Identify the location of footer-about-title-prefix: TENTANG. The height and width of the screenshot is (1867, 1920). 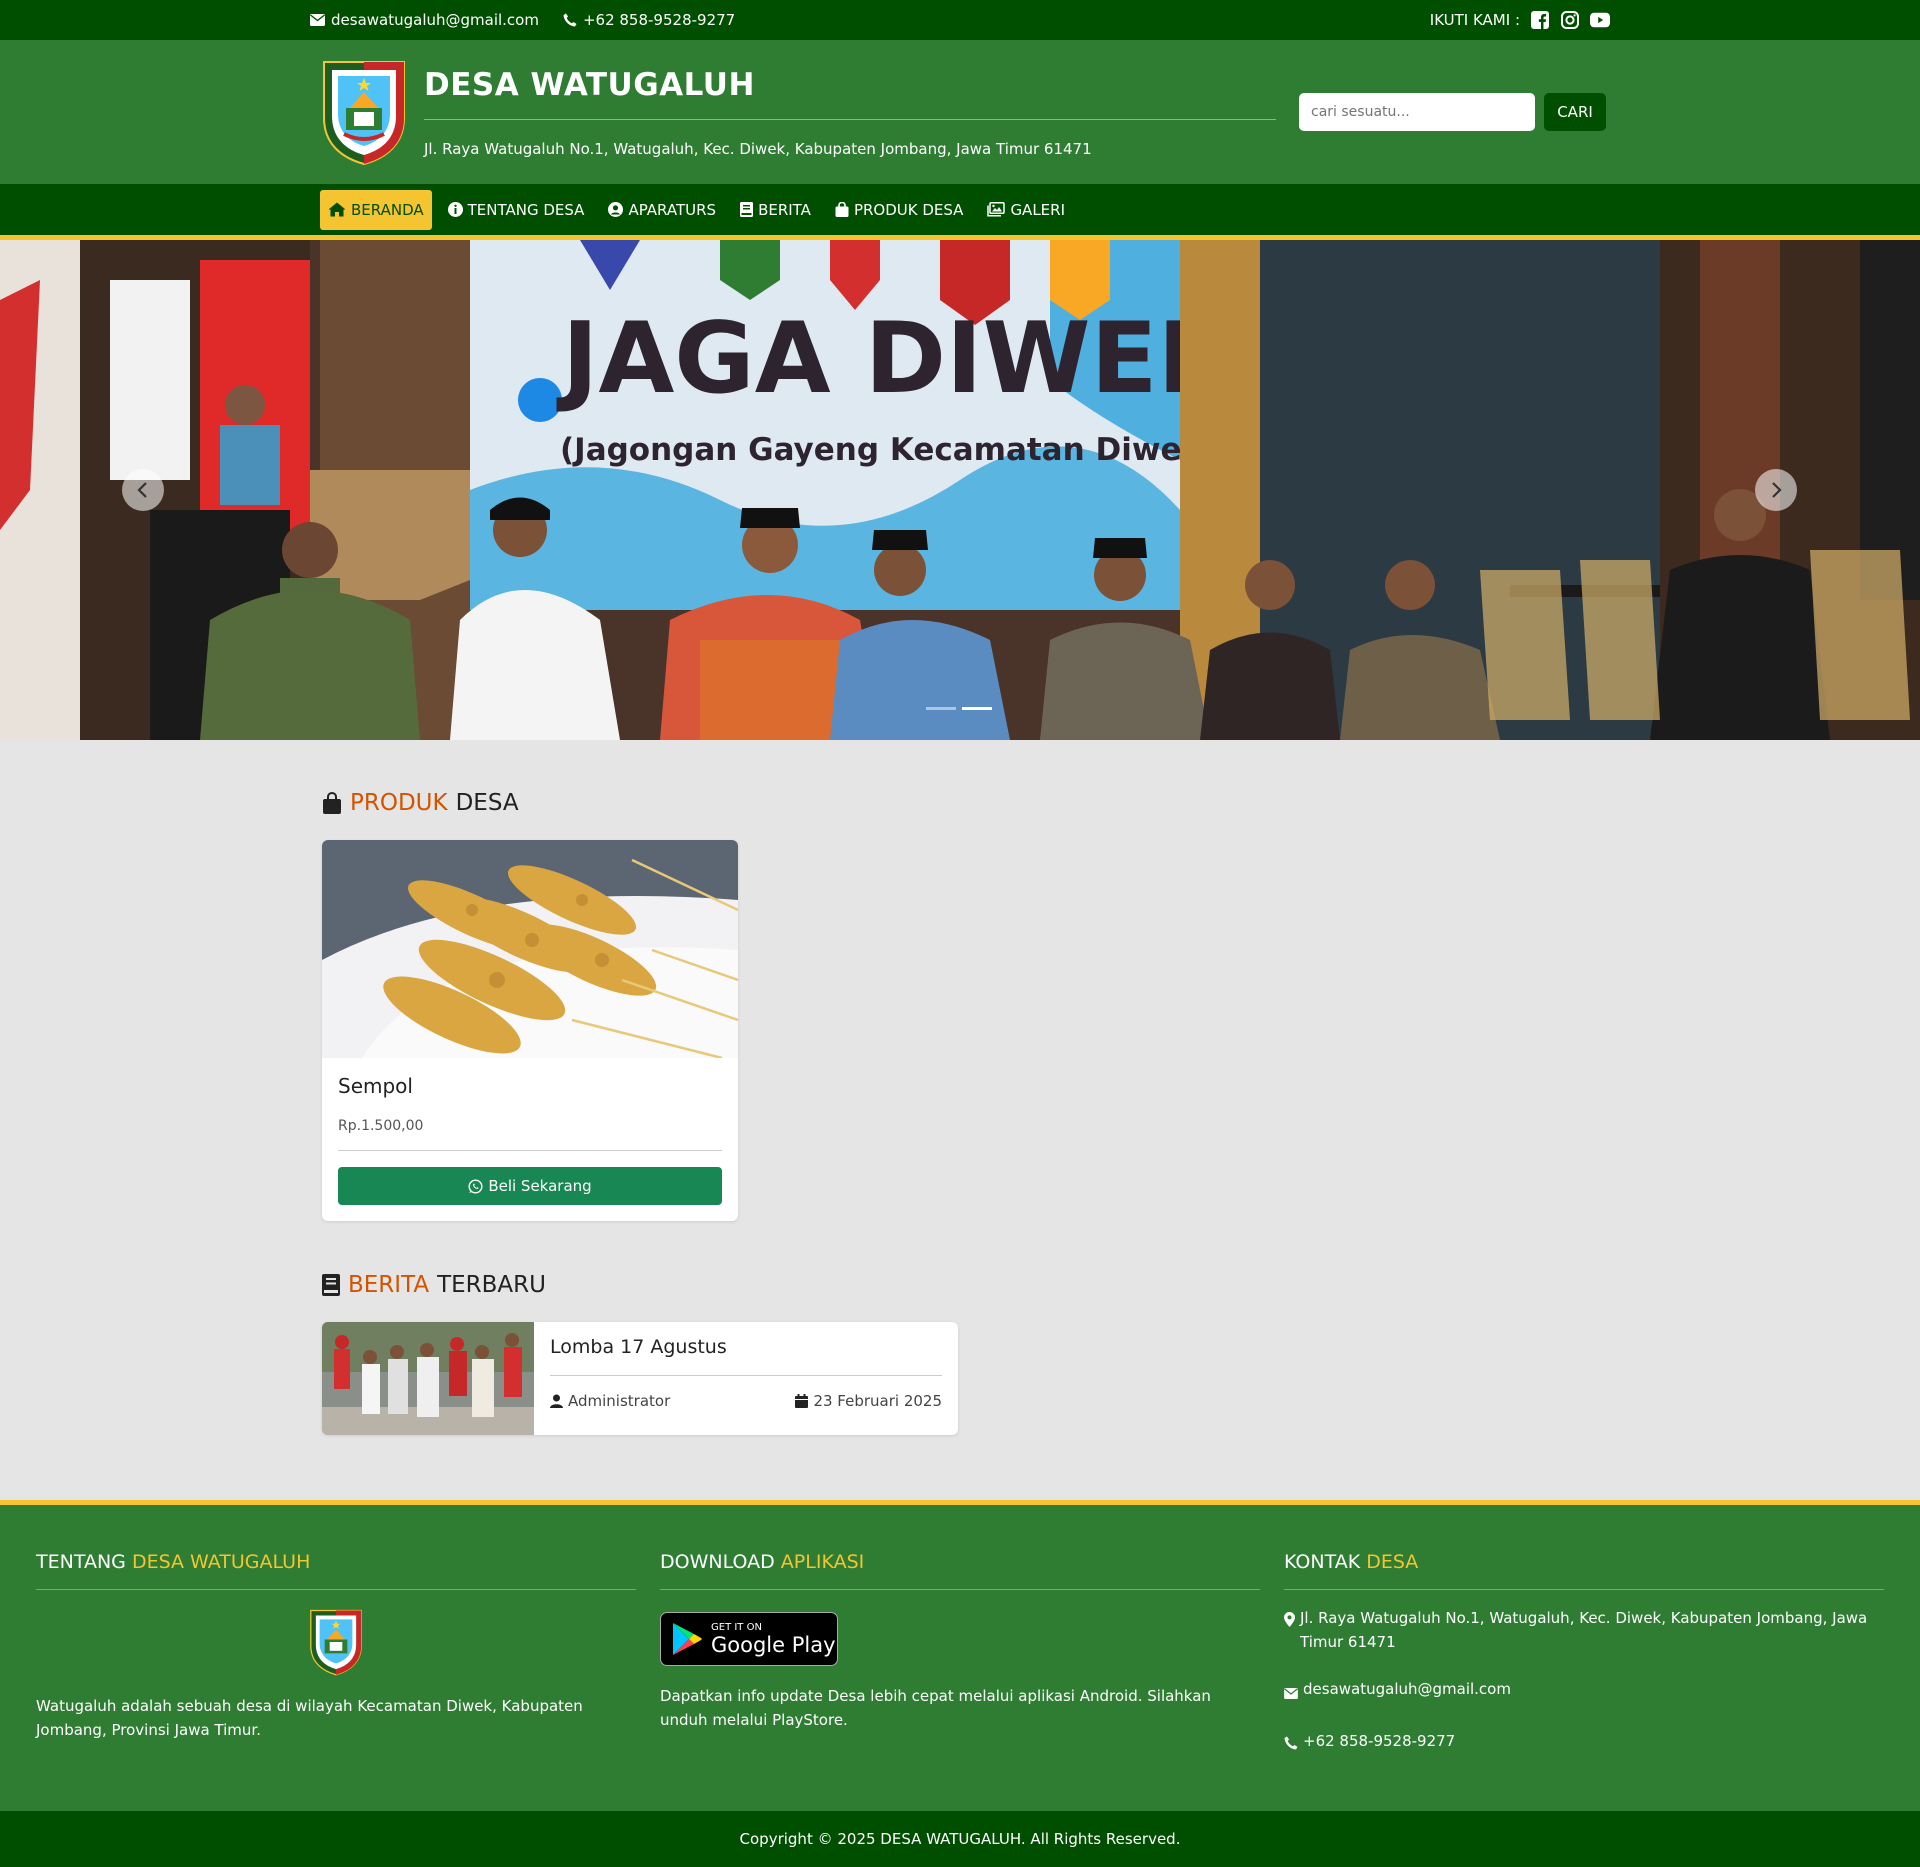
(81, 1562).